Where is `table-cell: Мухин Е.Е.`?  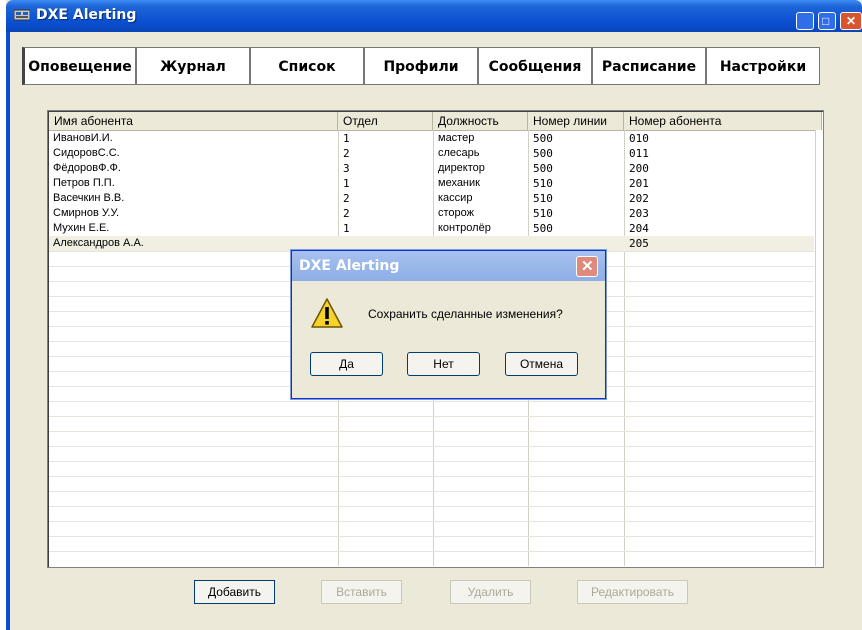
table-cell: Мухин Е.Е. is located at coordinates (81, 228).